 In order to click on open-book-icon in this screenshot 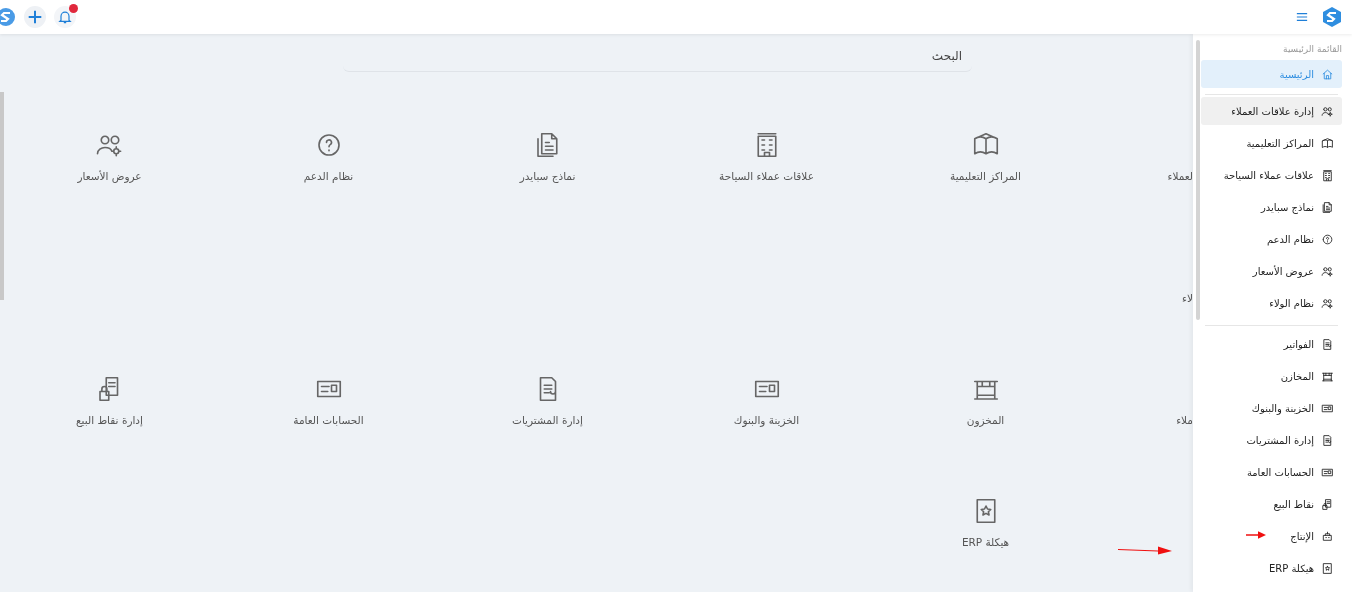, I will do `click(1327, 143)`.